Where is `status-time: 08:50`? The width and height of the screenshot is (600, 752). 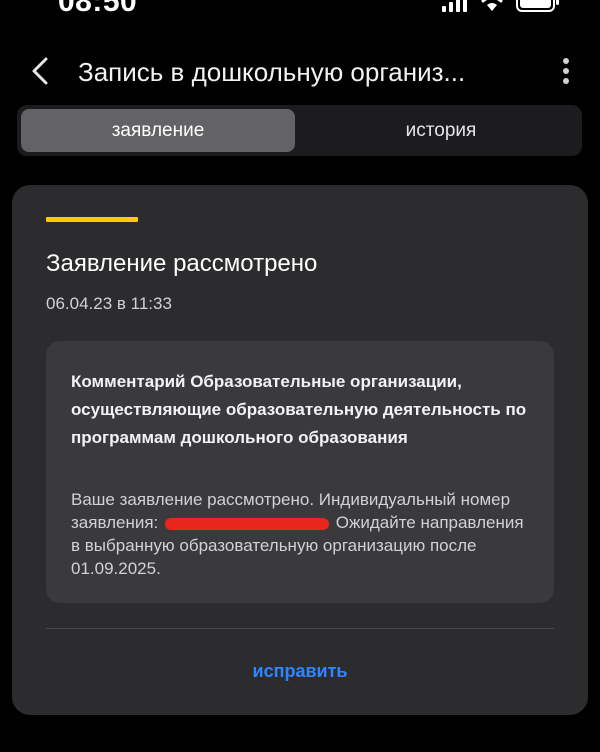
status-time: 08:50 is located at coordinates (98, 9).